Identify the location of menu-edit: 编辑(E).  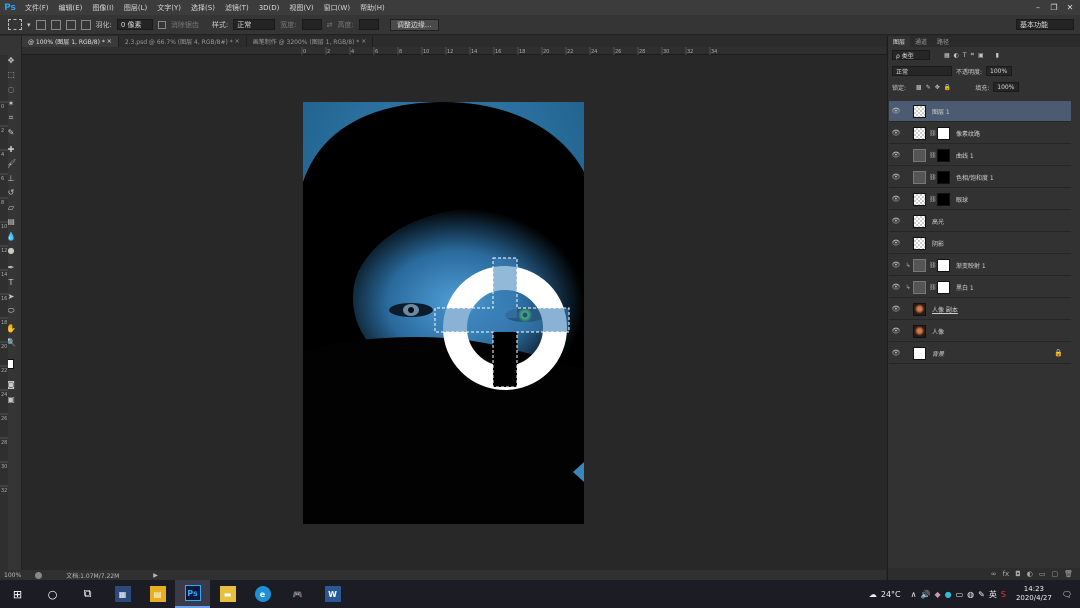
(71, 8).